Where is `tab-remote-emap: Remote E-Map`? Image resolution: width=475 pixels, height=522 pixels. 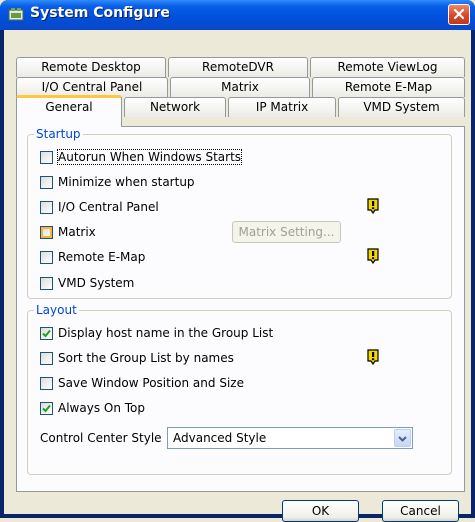
tab-remote-emap: Remote E-Map is located at coordinates (388, 87).